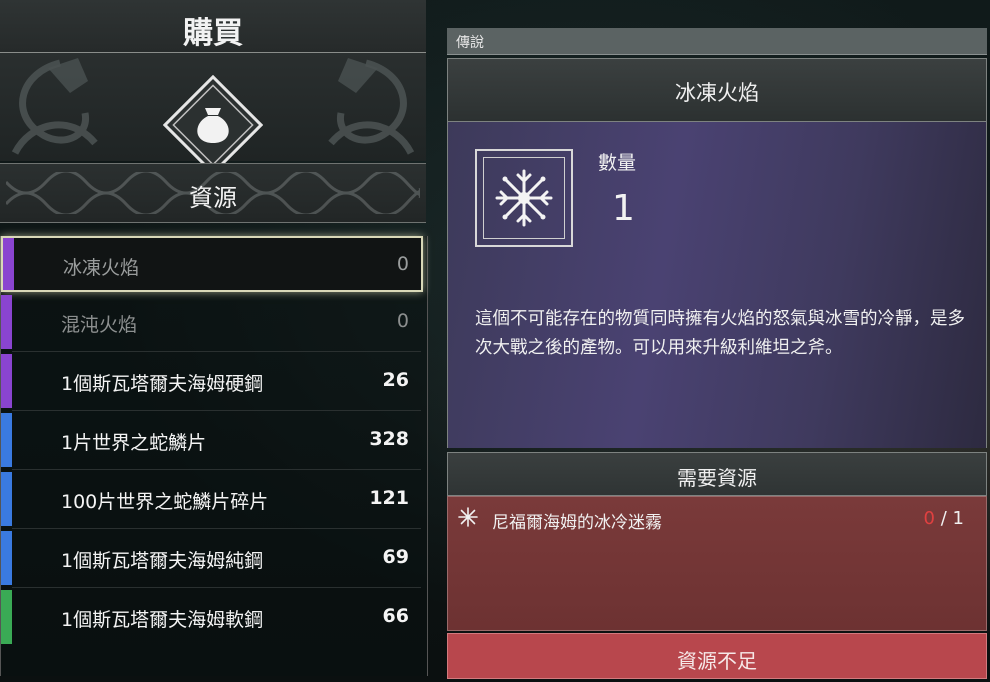  What do you see at coordinates (717, 661) in the screenshot?
I see `insufficient-resources-label: 資源不足` at bounding box center [717, 661].